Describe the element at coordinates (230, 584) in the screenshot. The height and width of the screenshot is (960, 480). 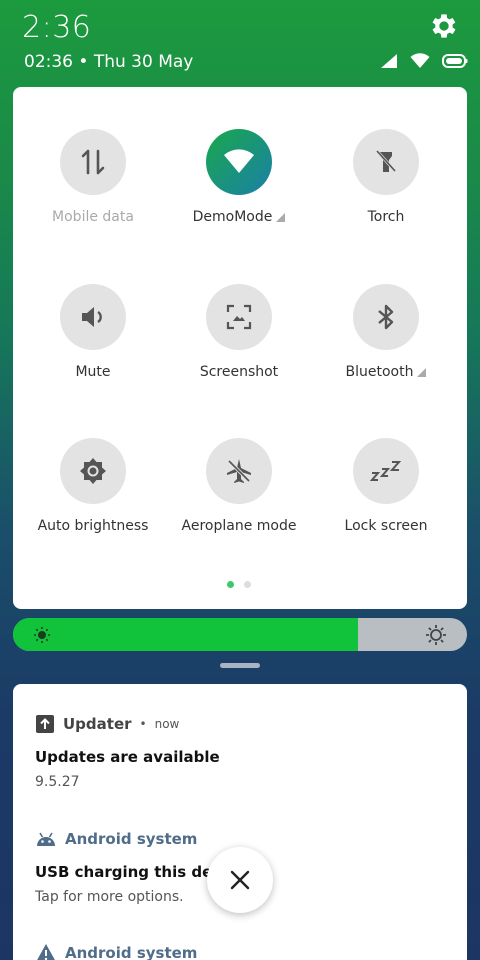
I see `page-dot-active` at that location.